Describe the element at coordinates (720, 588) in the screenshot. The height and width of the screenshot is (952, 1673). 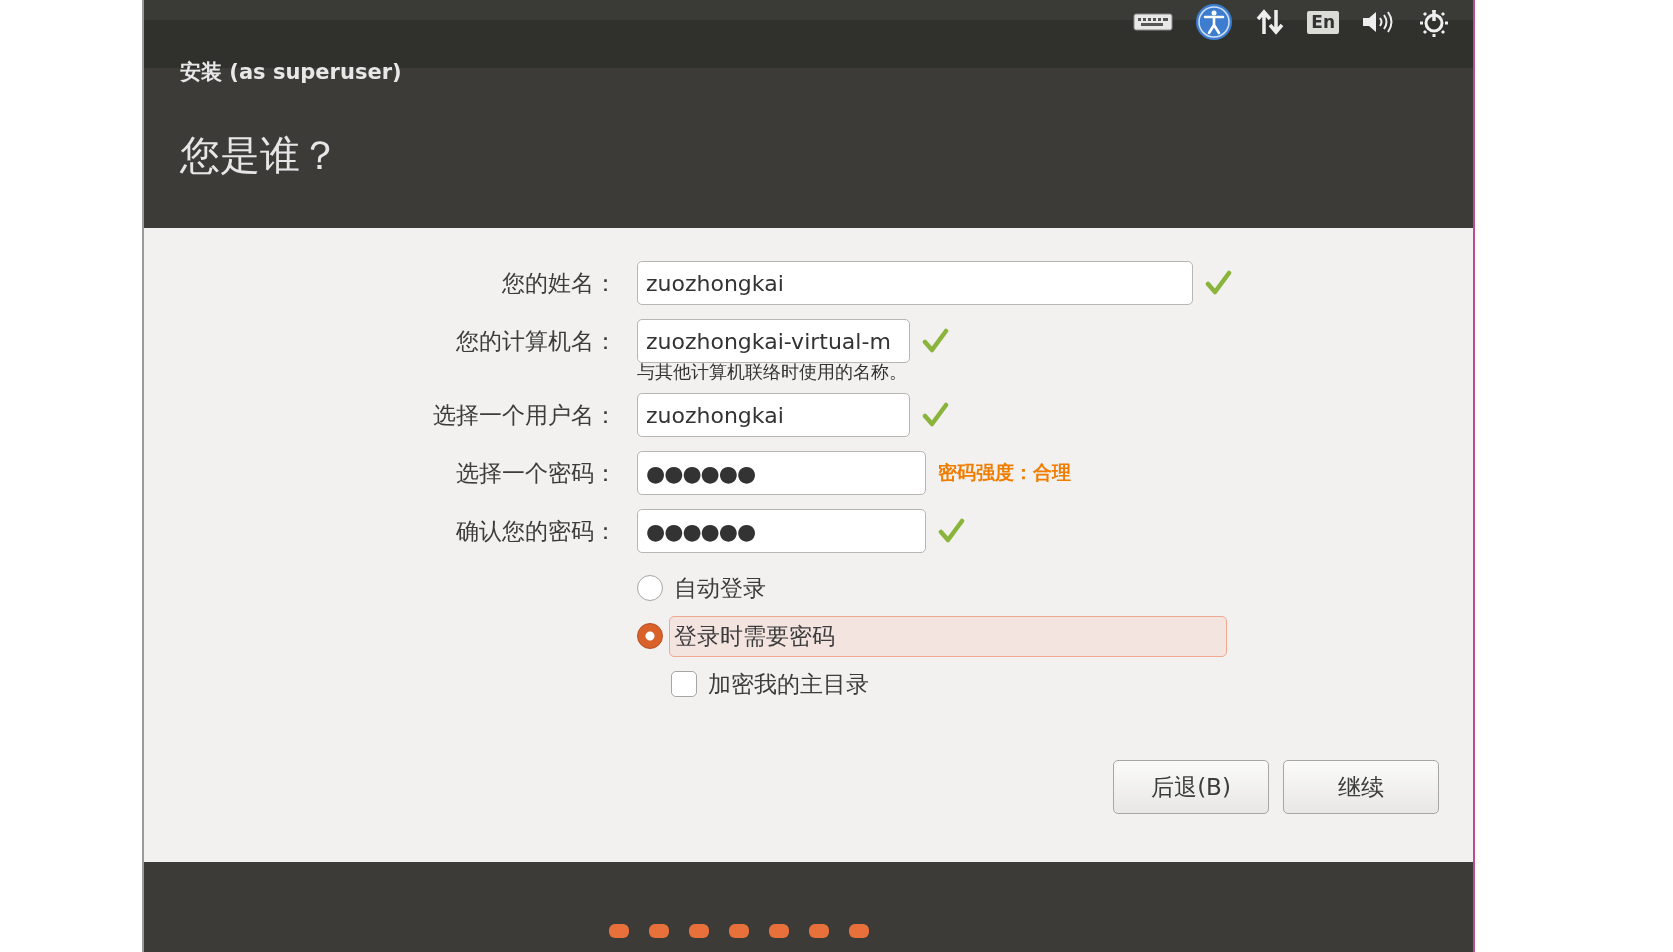
I see `radio-label: 自动登录` at that location.